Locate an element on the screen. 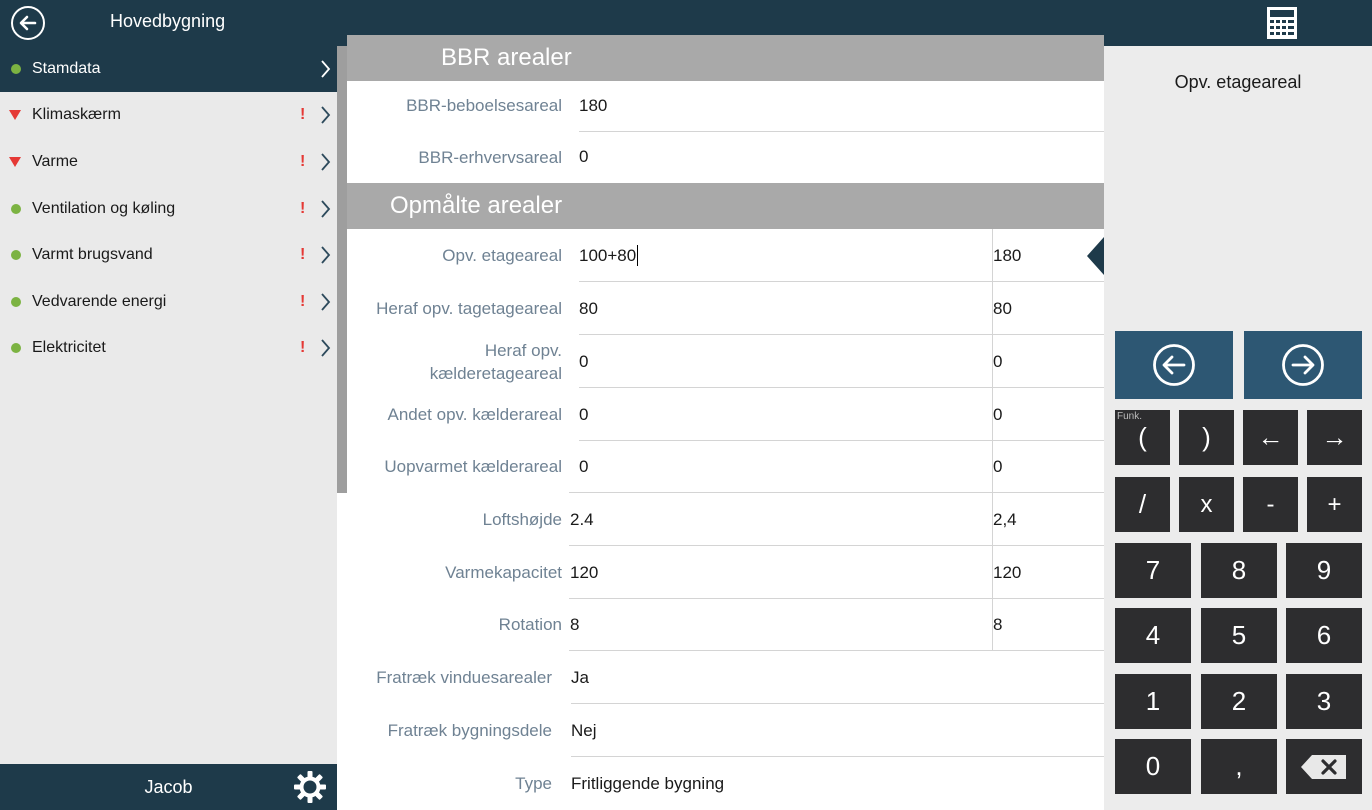 This screenshot has width=1372, height=810. backspace-icon is located at coordinates (1323, 766).